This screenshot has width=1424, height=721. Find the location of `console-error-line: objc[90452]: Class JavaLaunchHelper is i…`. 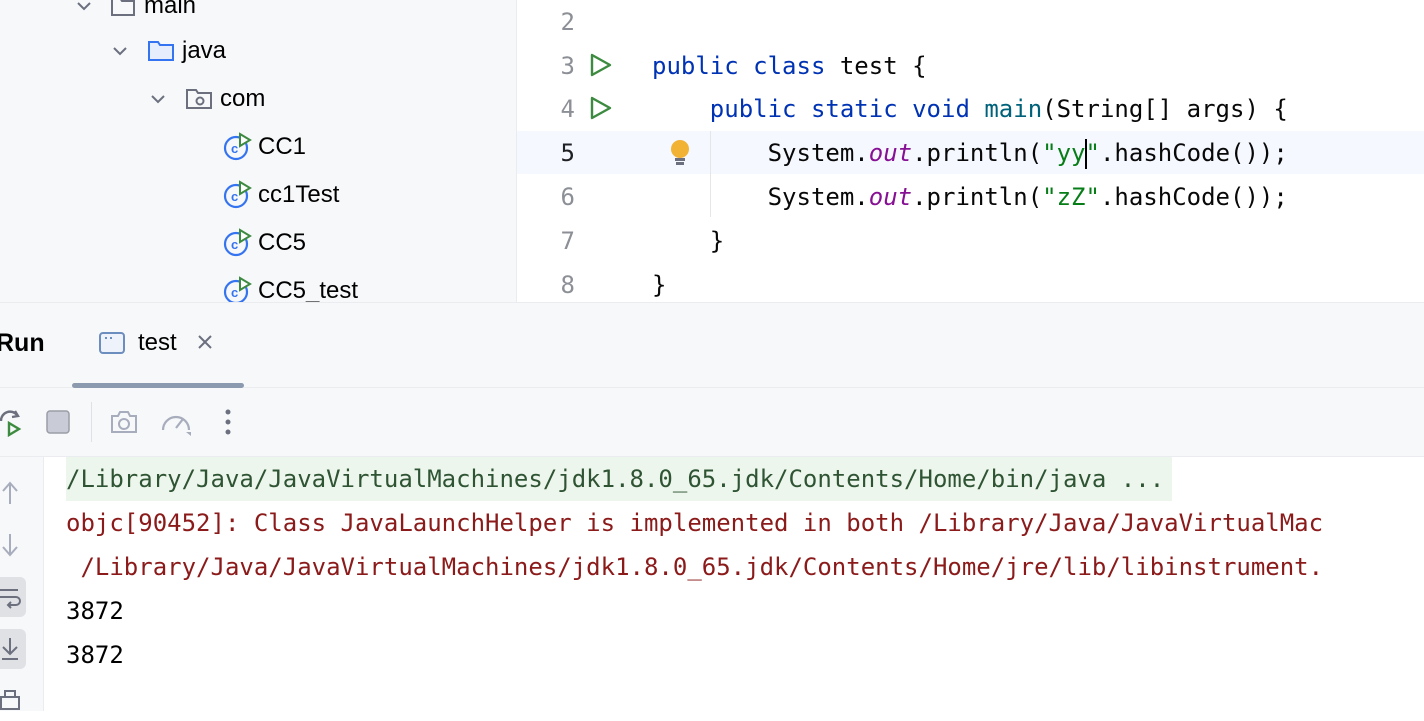

console-error-line: objc[90452]: Class JavaLaunchHelper is i… is located at coordinates (695, 523).